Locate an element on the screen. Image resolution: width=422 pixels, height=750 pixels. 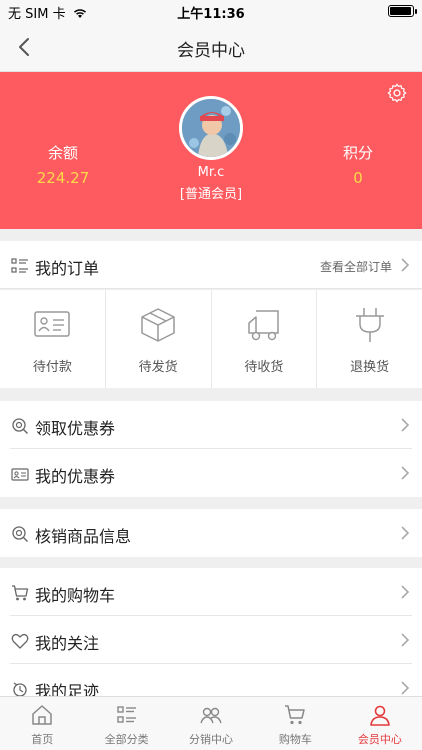
distribution-icon is located at coordinates (211, 715).